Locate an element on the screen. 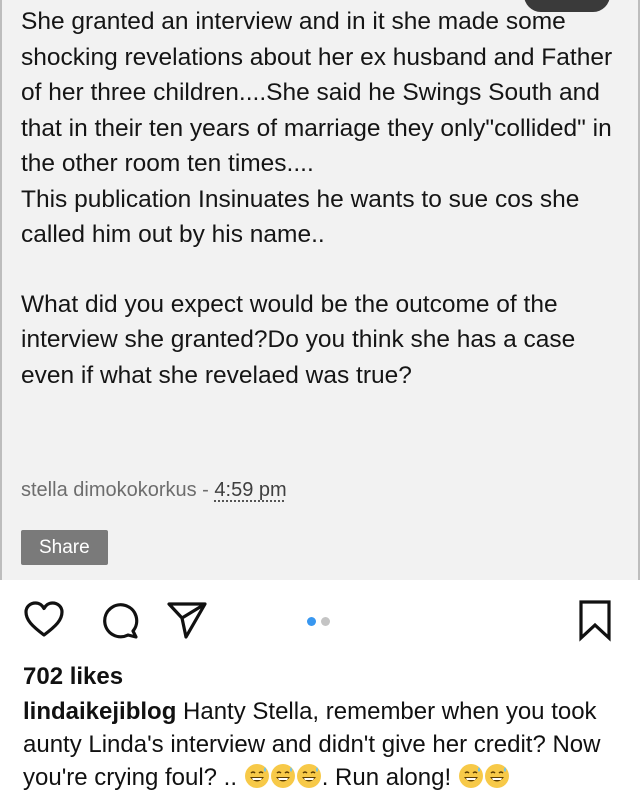 This screenshot has height=803, width=640. comment-bubble-icon is located at coordinates (119, 620).